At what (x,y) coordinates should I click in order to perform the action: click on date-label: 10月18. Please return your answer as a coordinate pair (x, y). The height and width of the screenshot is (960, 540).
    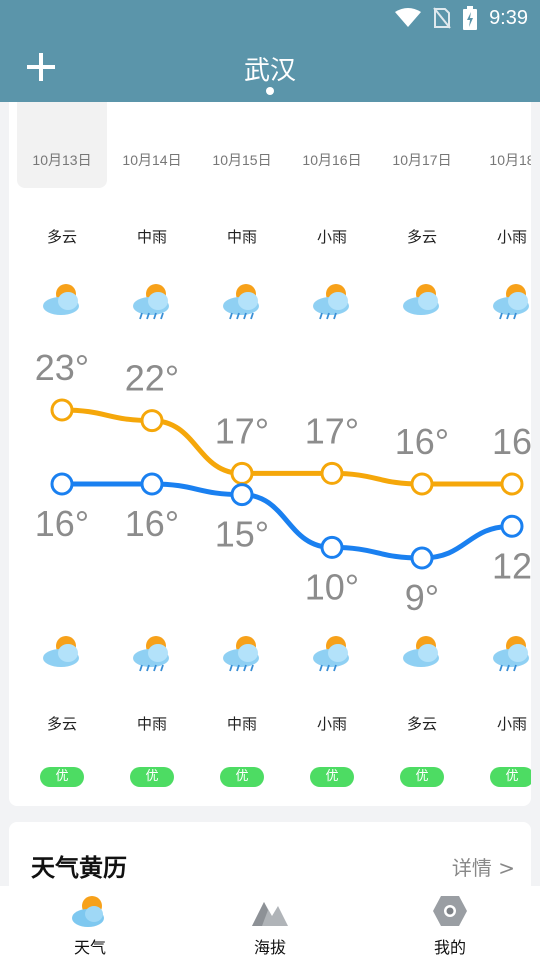
    Looking at the image, I should click on (510, 160).